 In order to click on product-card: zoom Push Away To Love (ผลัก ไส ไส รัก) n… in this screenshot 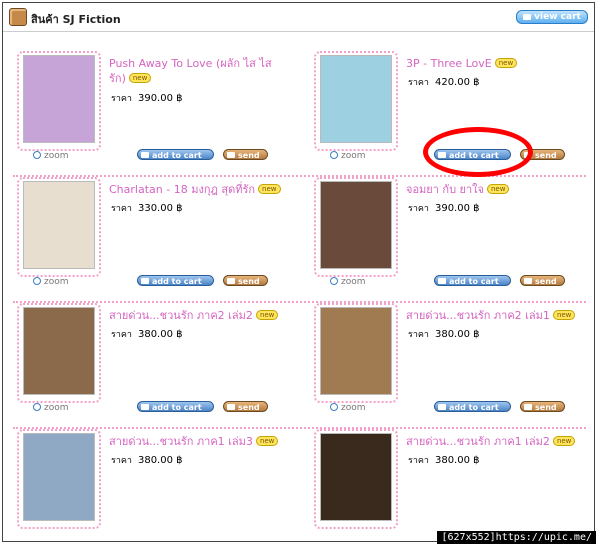, I will do `click(148, 97)`.